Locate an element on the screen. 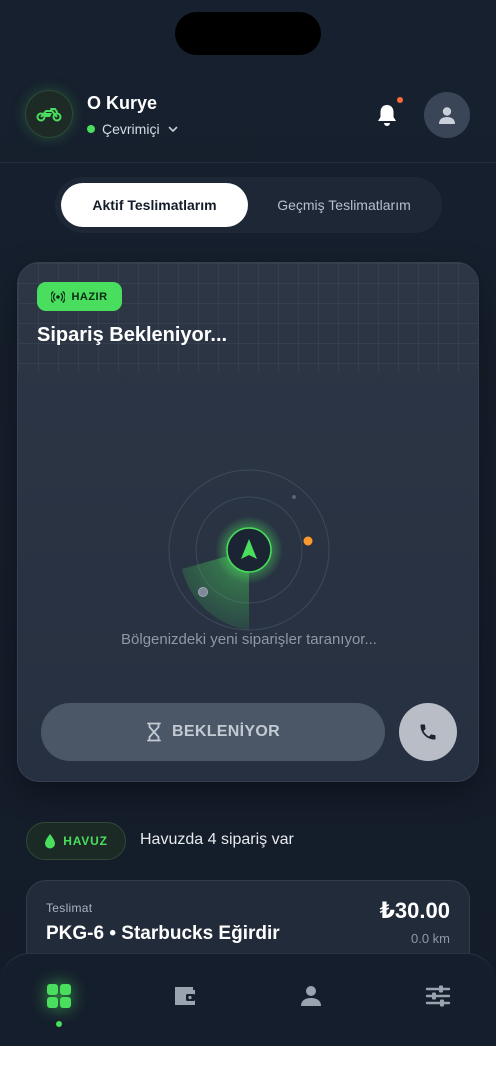 This screenshot has height=1083, width=496. pool-badge-label: HAVUZ is located at coordinates (85, 841).